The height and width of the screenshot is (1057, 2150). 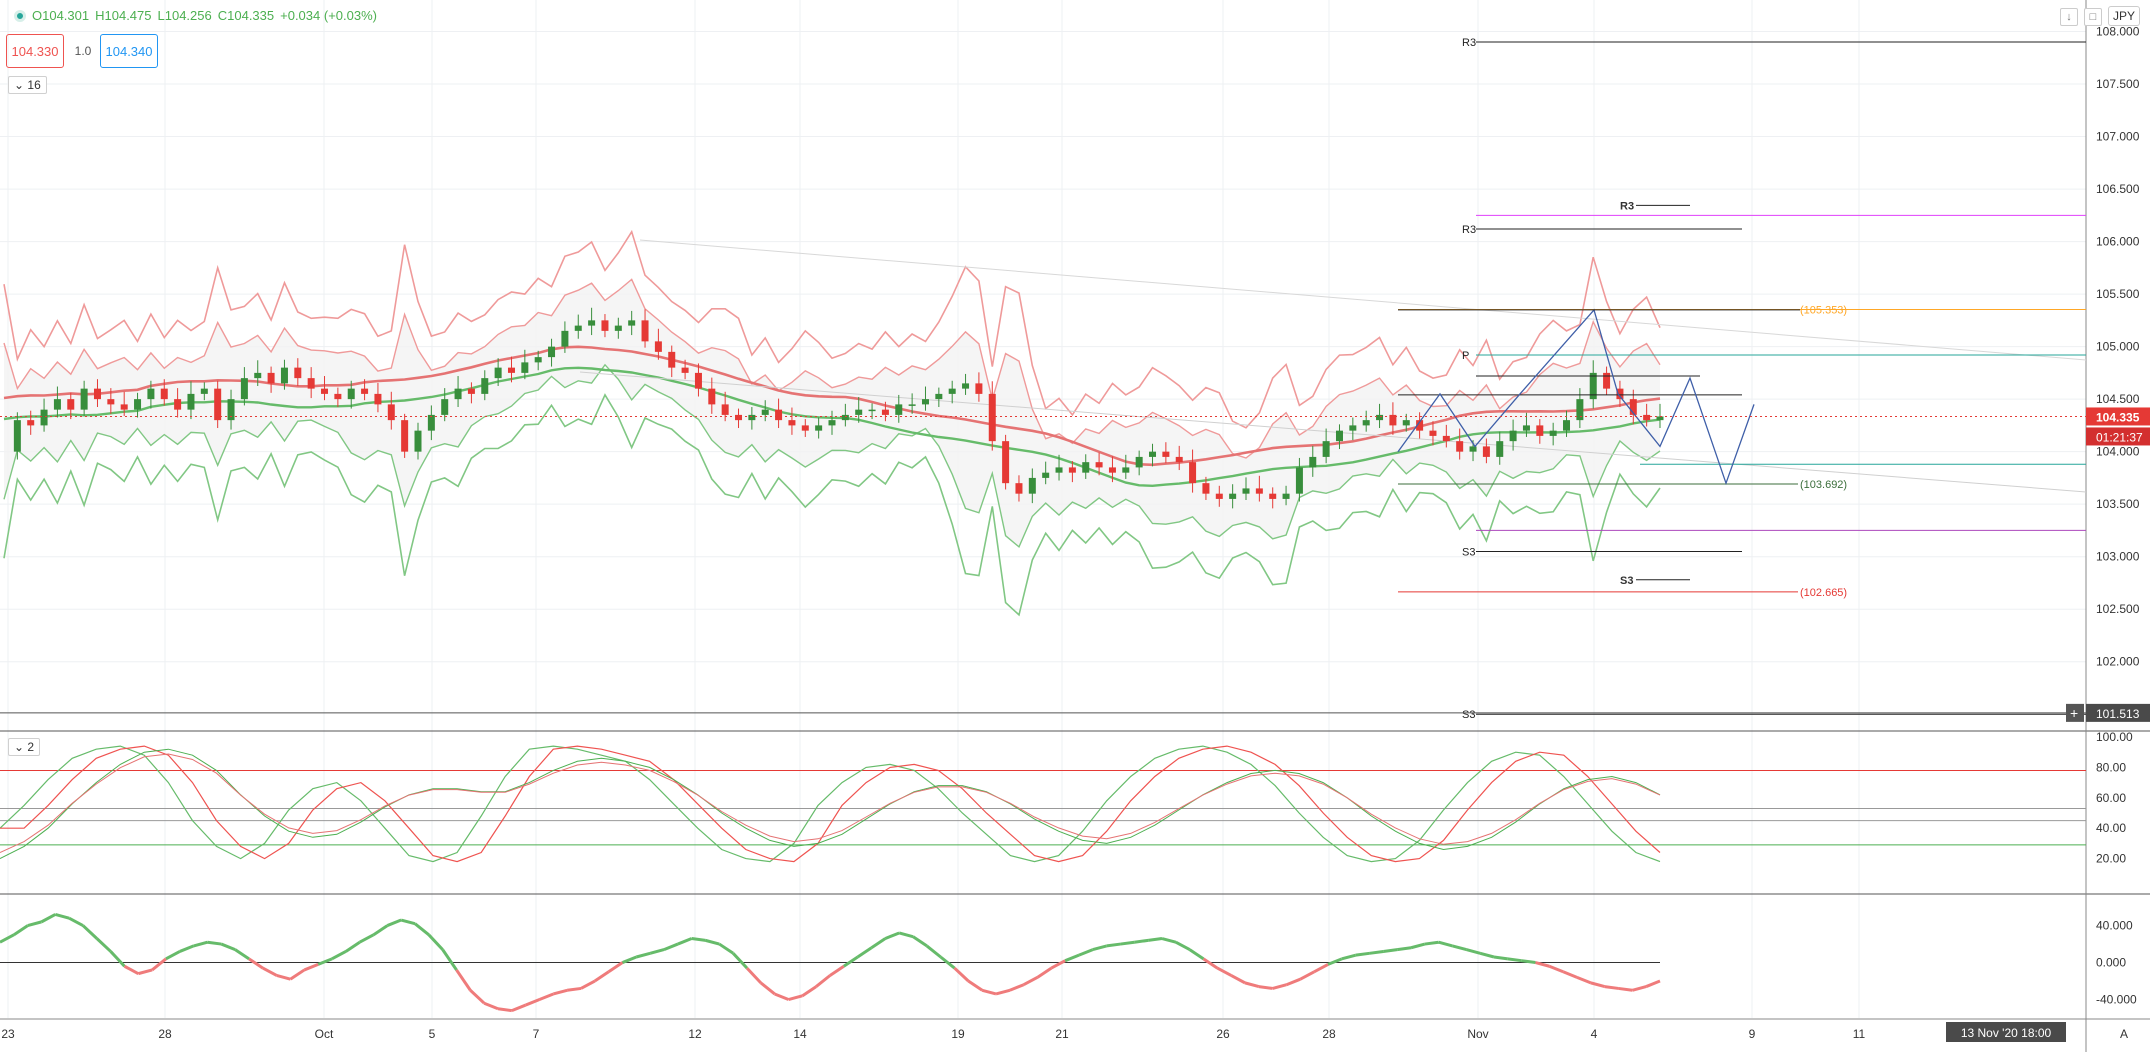 What do you see at coordinates (20, 15) in the screenshot?
I see `status-dot-icon` at bounding box center [20, 15].